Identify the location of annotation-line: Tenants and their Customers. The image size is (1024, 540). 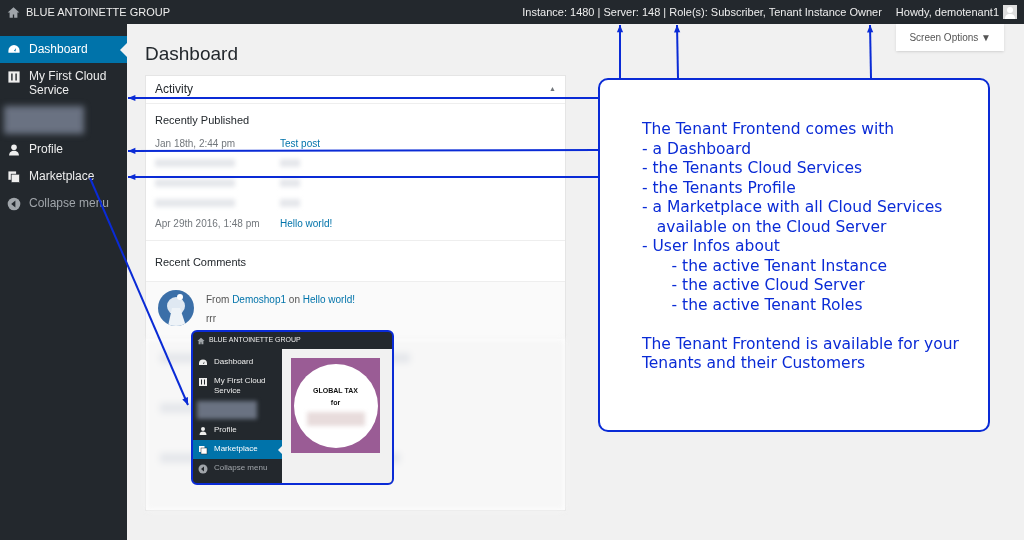
(754, 364).